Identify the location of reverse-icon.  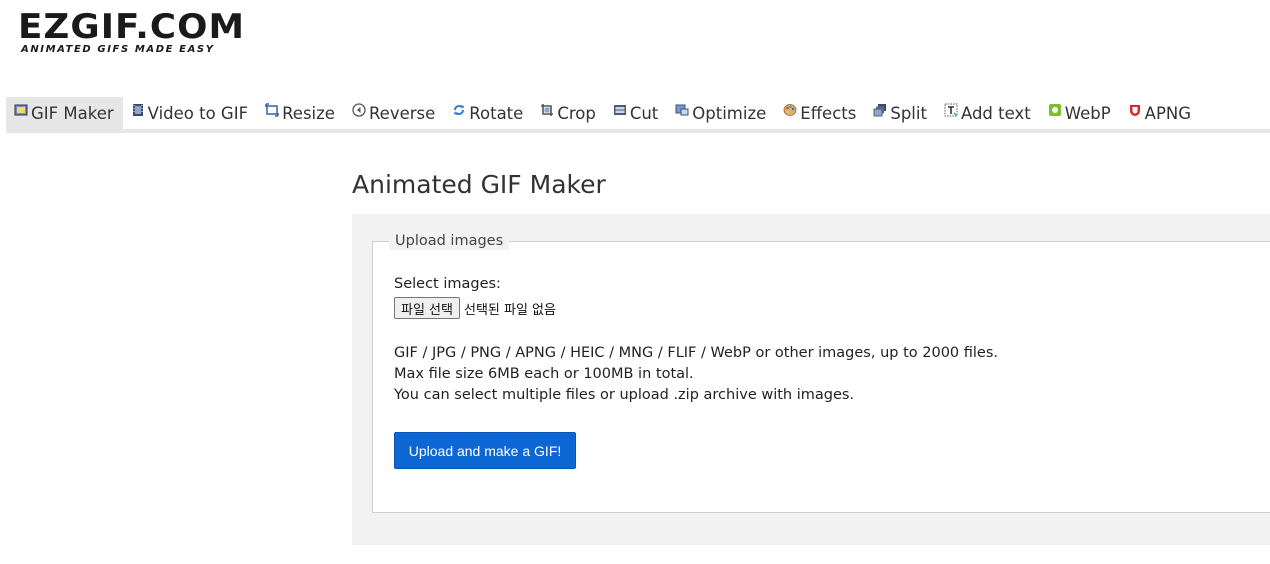
(359, 110).